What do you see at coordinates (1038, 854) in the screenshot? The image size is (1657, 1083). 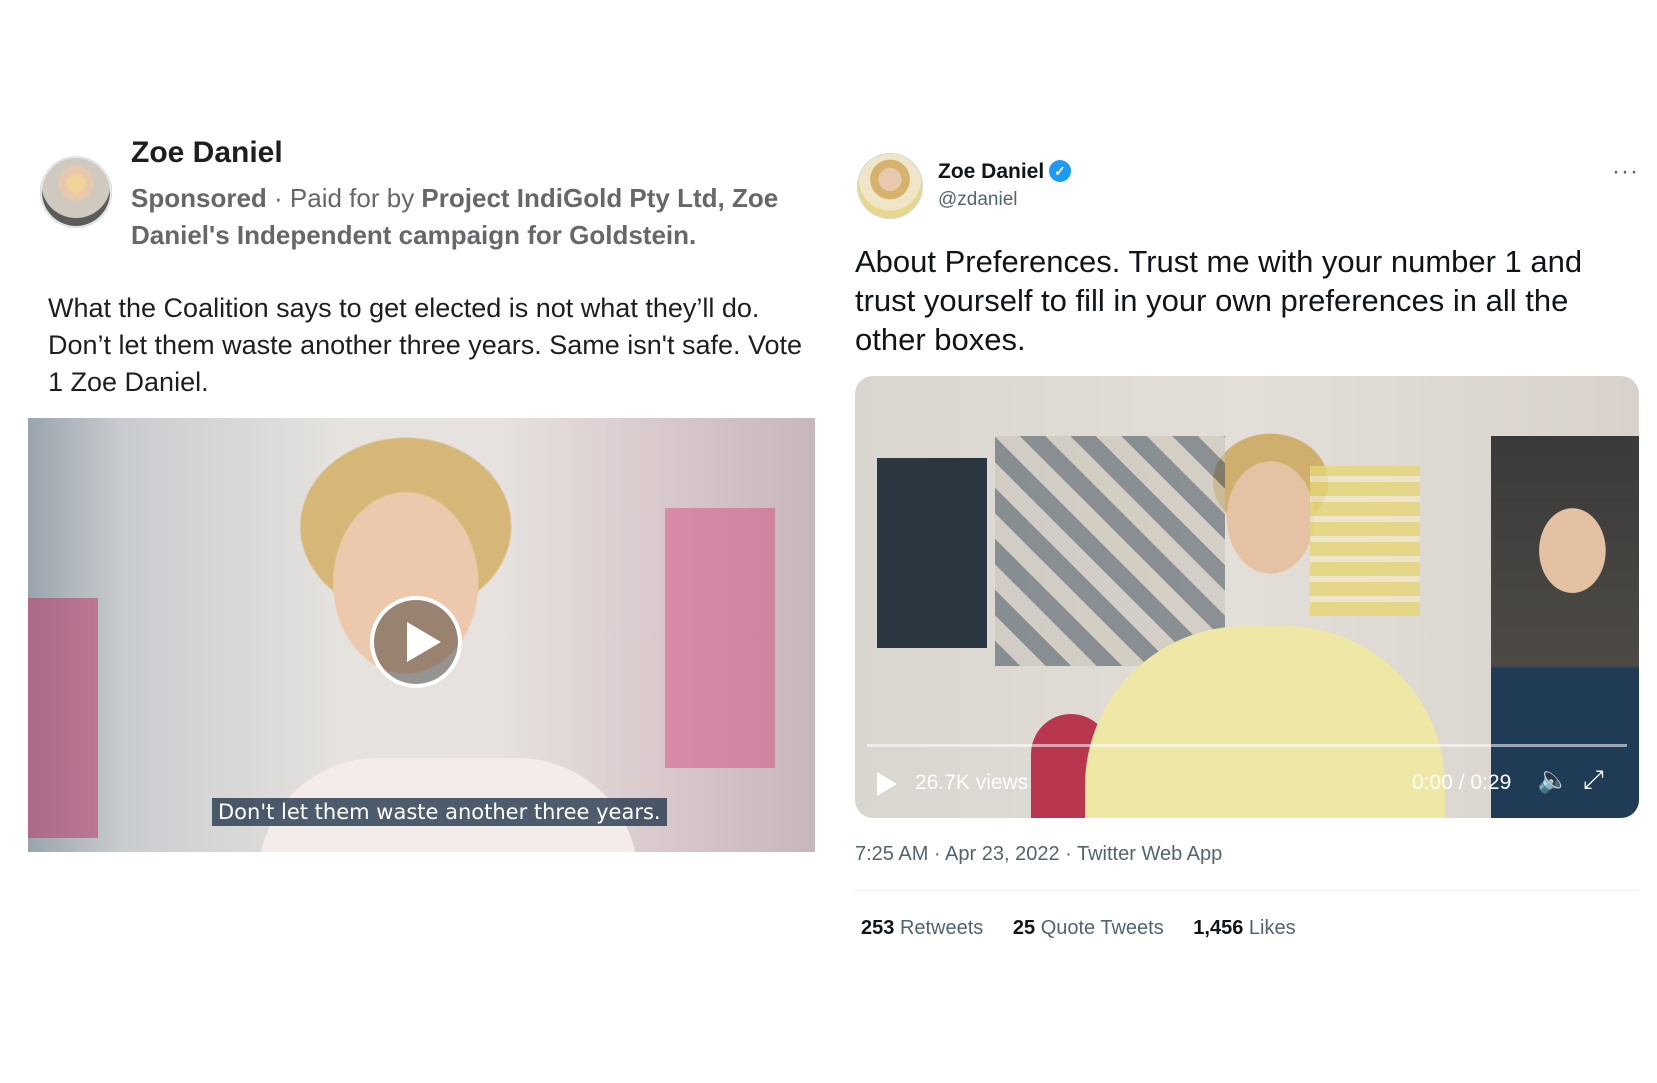 I see `tweet-timestamp: 7:25 AM · Apr 23, 2022 · Twitter Web App` at bounding box center [1038, 854].